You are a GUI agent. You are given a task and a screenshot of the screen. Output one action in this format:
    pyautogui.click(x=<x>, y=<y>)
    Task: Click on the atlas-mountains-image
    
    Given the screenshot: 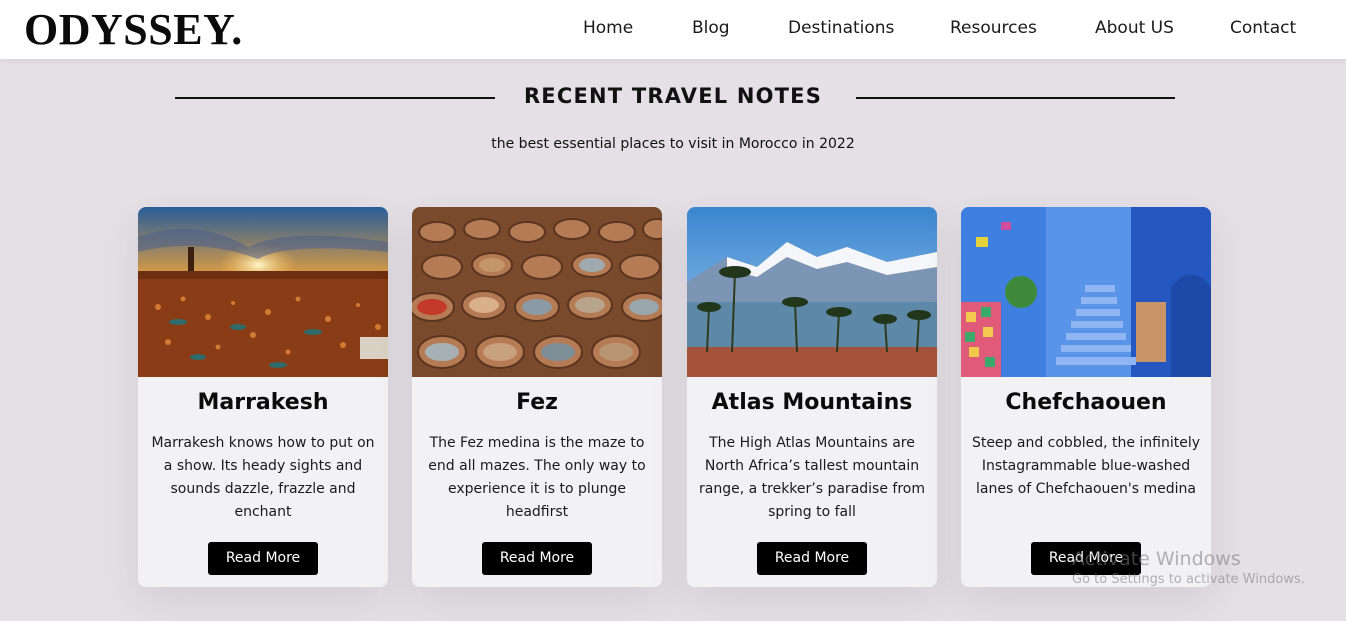 What is the action you would take?
    pyautogui.click(x=812, y=292)
    